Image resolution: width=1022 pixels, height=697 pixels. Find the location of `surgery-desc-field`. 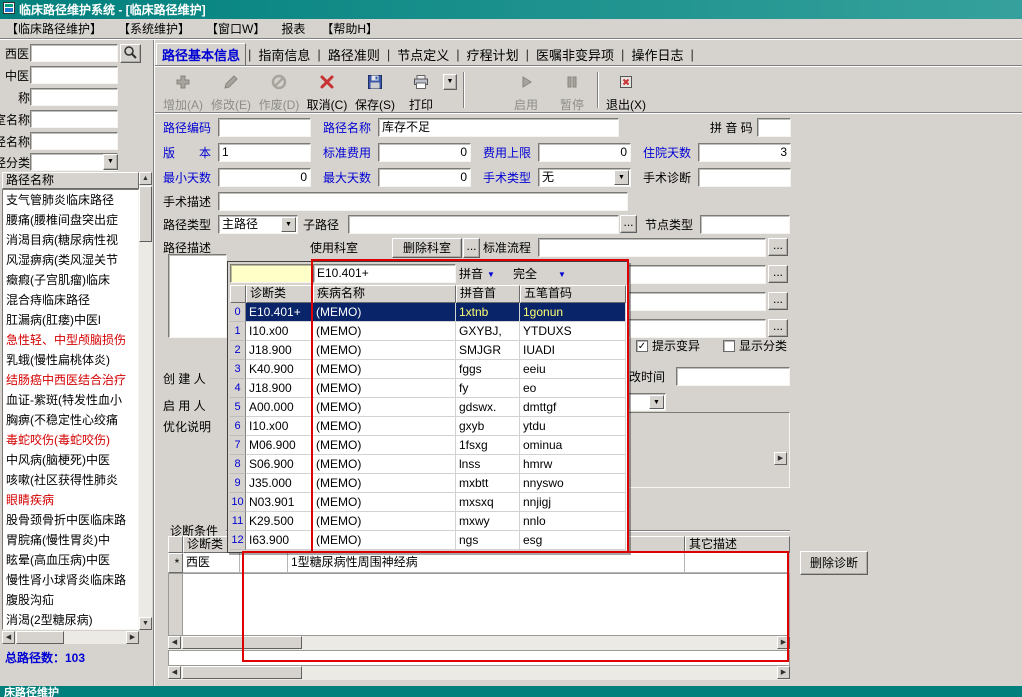

surgery-desc-field is located at coordinates (423, 201).